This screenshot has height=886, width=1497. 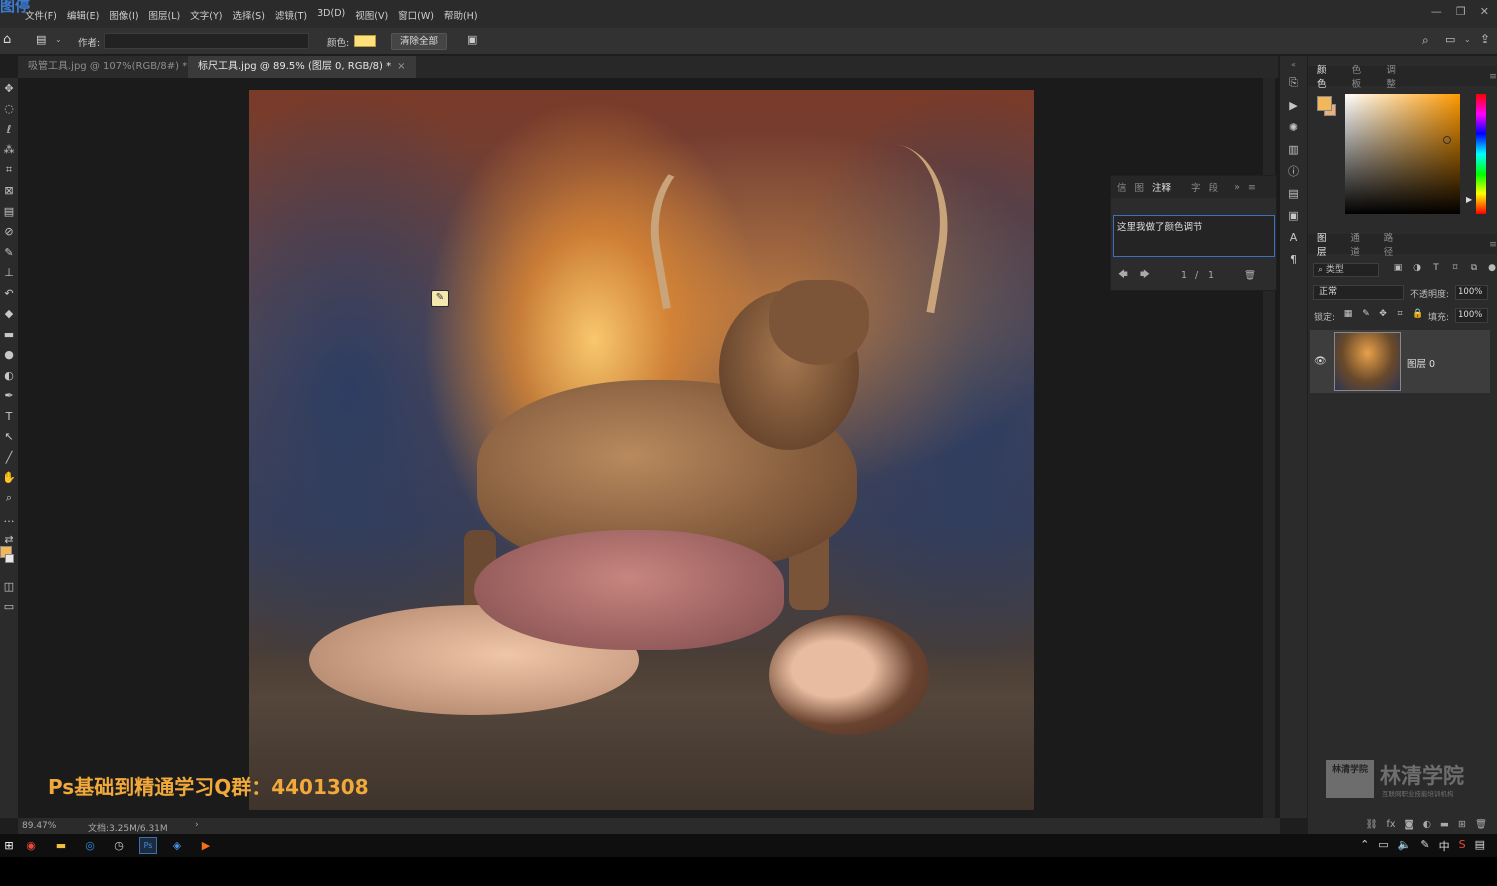 I want to click on share-icon: ⇪, so click(x=1485, y=39).